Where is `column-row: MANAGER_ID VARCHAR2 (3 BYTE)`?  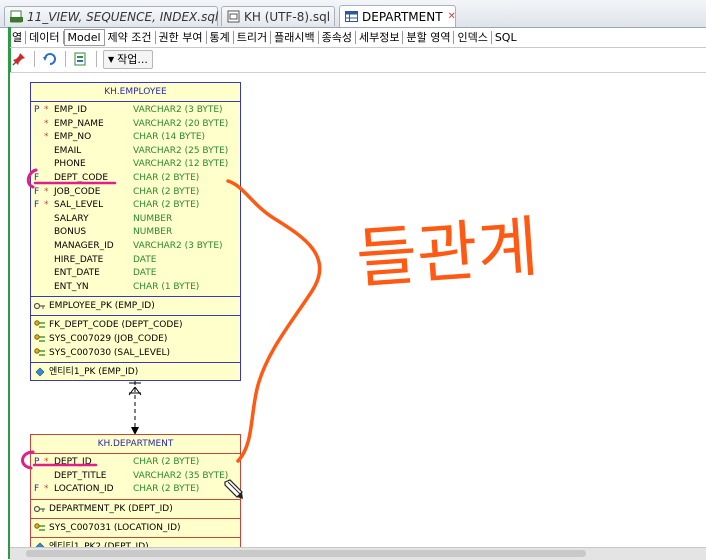 column-row: MANAGER_ID VARCHAR2 (3 BYTE) is located at coordinates (135, 247).